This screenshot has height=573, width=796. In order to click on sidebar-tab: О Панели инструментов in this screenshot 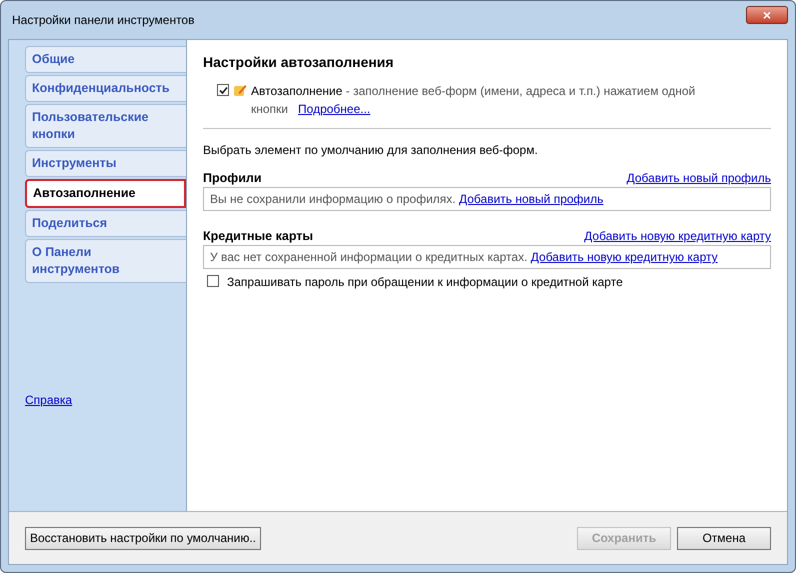, I will do `click(105, 261)`.